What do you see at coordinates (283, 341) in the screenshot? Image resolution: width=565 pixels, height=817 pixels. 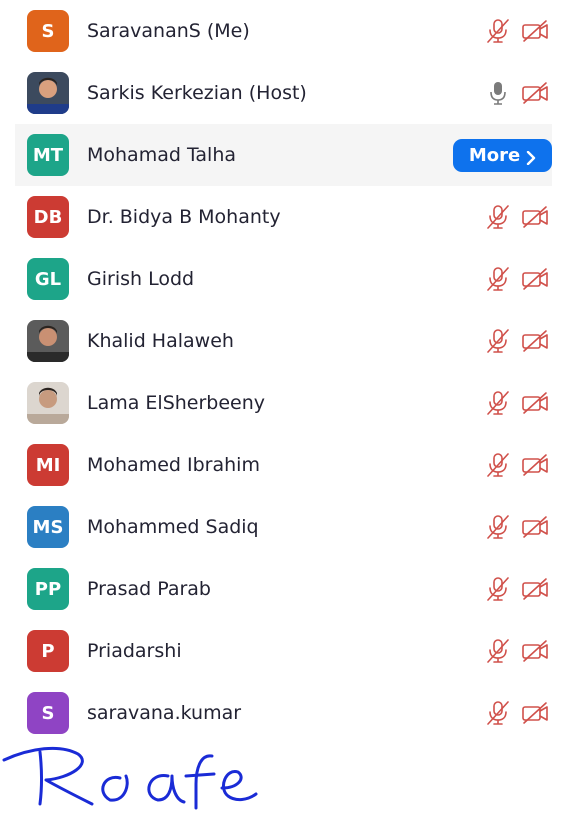 I see `participant-row: Khalid Halaweh` at bounding box center [283, 341].